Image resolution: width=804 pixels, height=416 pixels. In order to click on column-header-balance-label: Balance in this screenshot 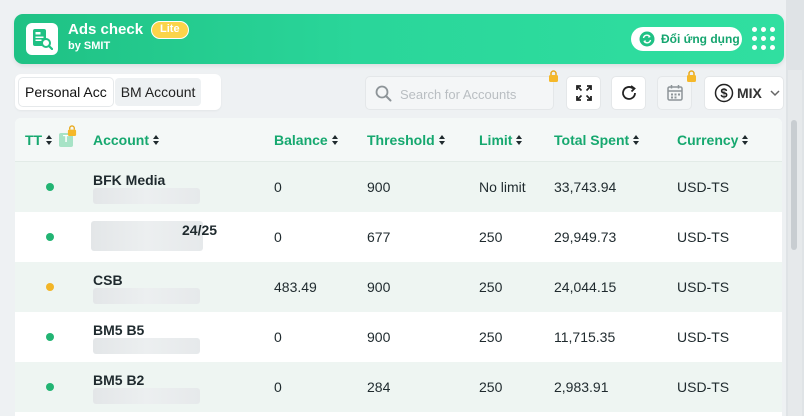, I will do `click(301, 140)`.